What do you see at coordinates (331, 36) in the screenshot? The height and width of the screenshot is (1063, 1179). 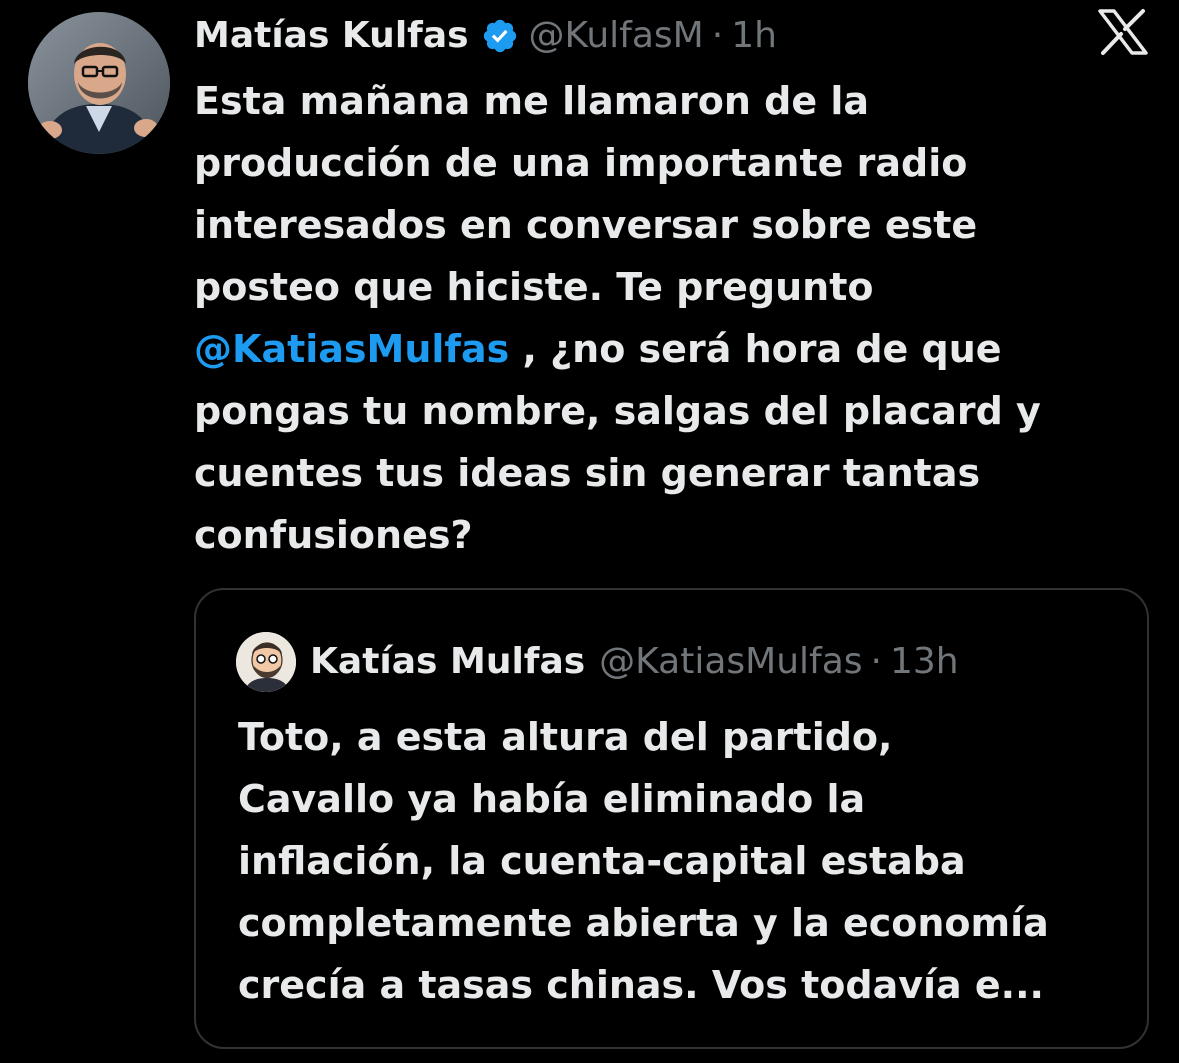 I see `author-display-name: Matías Kulfas` at bounding box center [331, 36].